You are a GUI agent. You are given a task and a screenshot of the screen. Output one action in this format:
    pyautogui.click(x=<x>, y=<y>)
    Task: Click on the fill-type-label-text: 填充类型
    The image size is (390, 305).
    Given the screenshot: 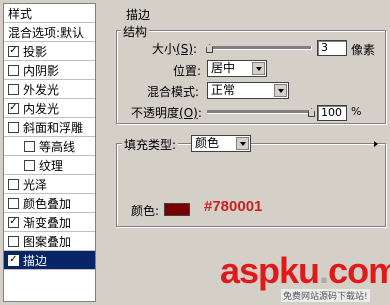 What is the action you would take?
    pyautogui.click(x=148, y=145)
    